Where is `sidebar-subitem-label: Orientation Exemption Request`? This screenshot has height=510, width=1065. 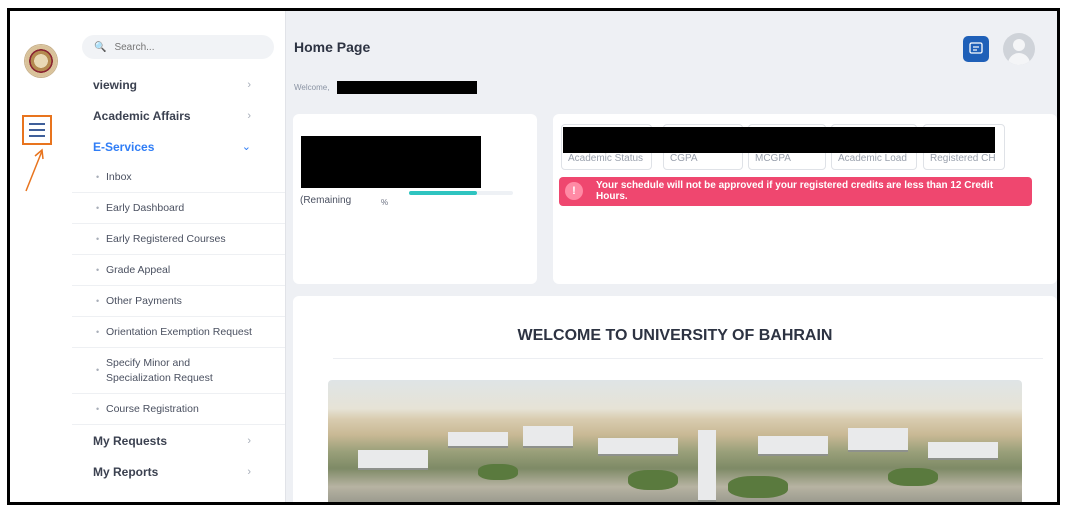 sidebar-subitem-label: Orientation Exemption Request is located at coordinates (179, 332).